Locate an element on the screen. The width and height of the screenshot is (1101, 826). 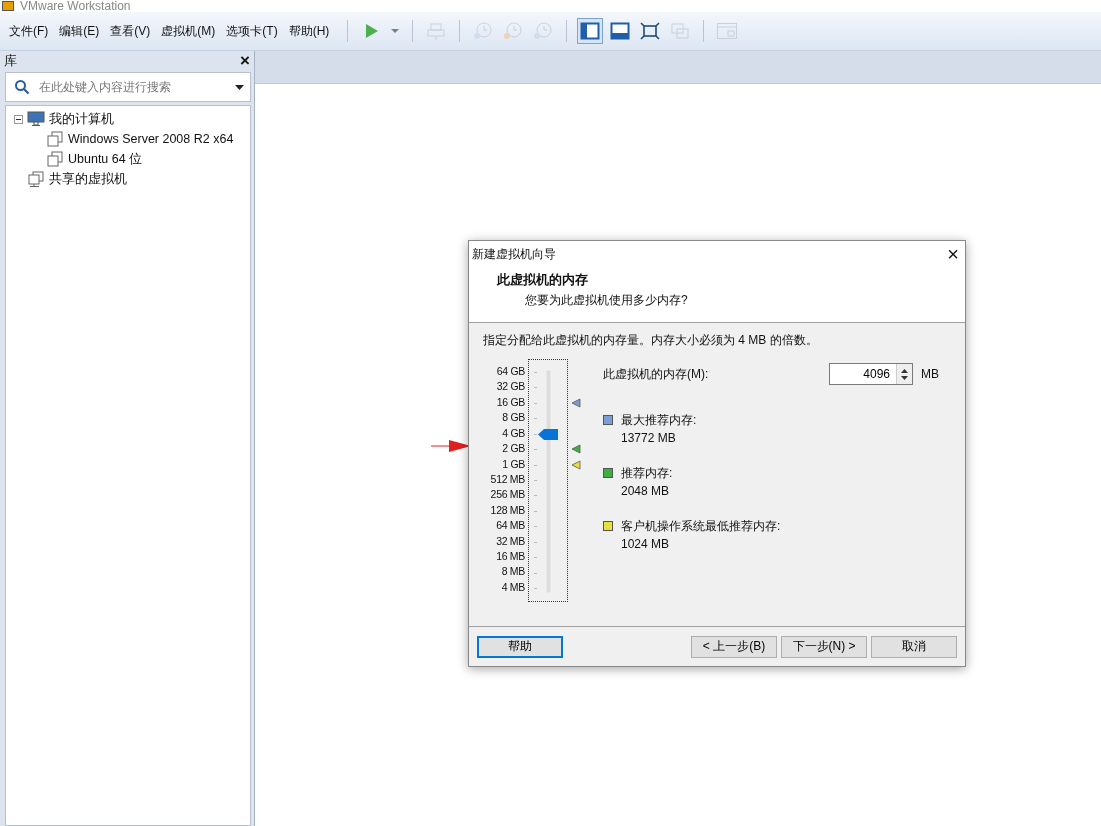
scale-label: 8 GB is located at coordinates (513, 418).